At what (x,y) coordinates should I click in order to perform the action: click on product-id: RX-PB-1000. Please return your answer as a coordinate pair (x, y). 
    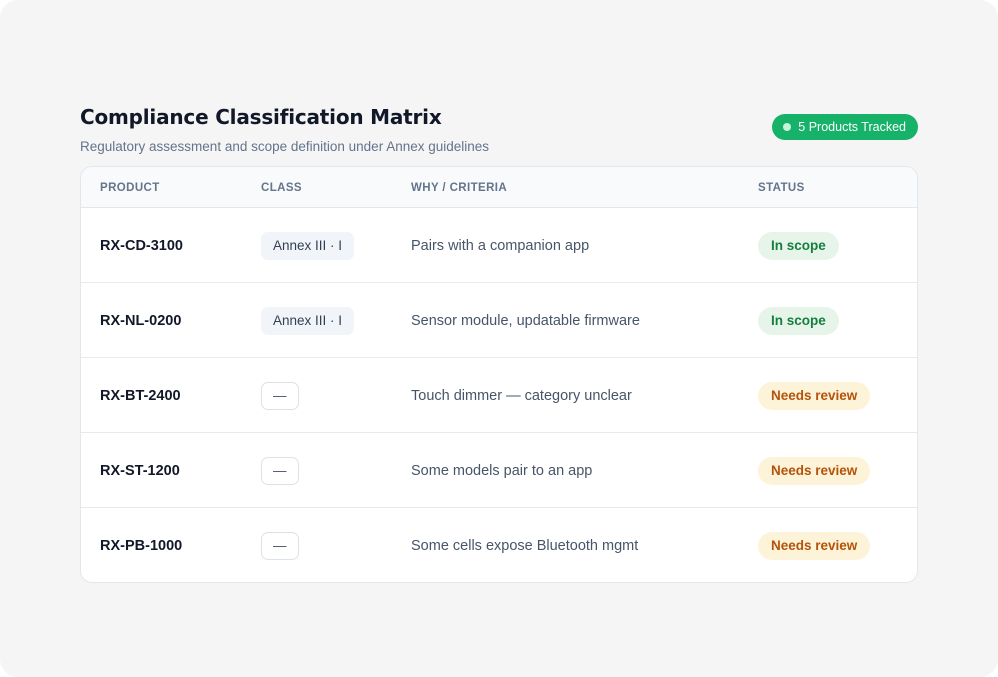
    Looking at the image, I should click on (141, 545).